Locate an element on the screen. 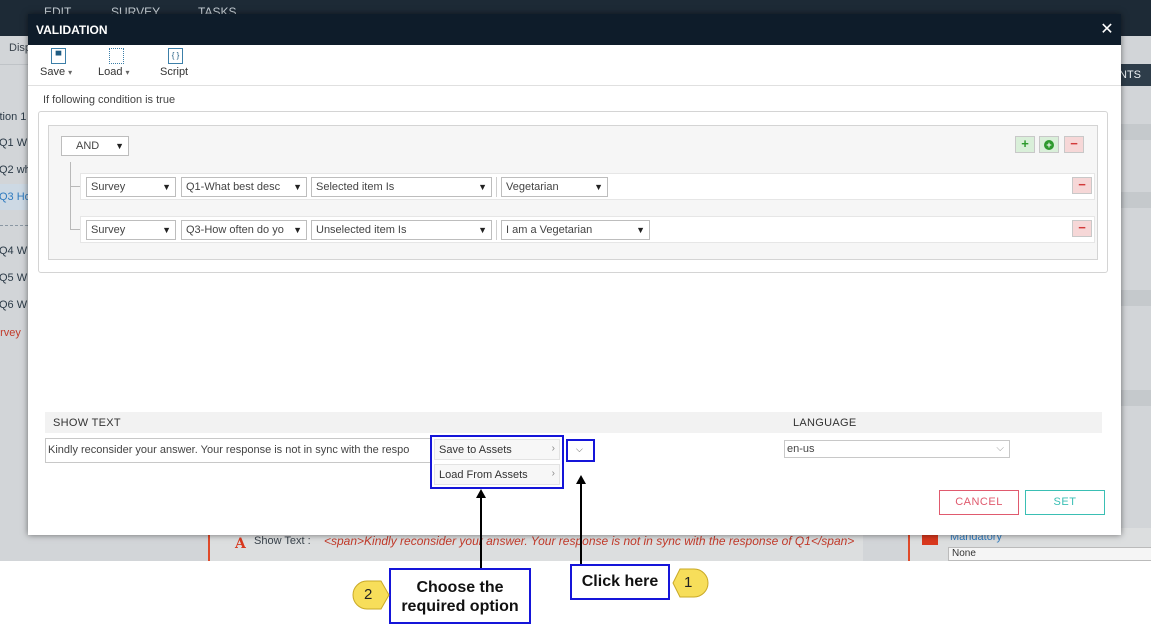 The height and width of the screenshot is (632, 1151). save-button: ▀ Save ▾ is located at coordinates (59, 65).